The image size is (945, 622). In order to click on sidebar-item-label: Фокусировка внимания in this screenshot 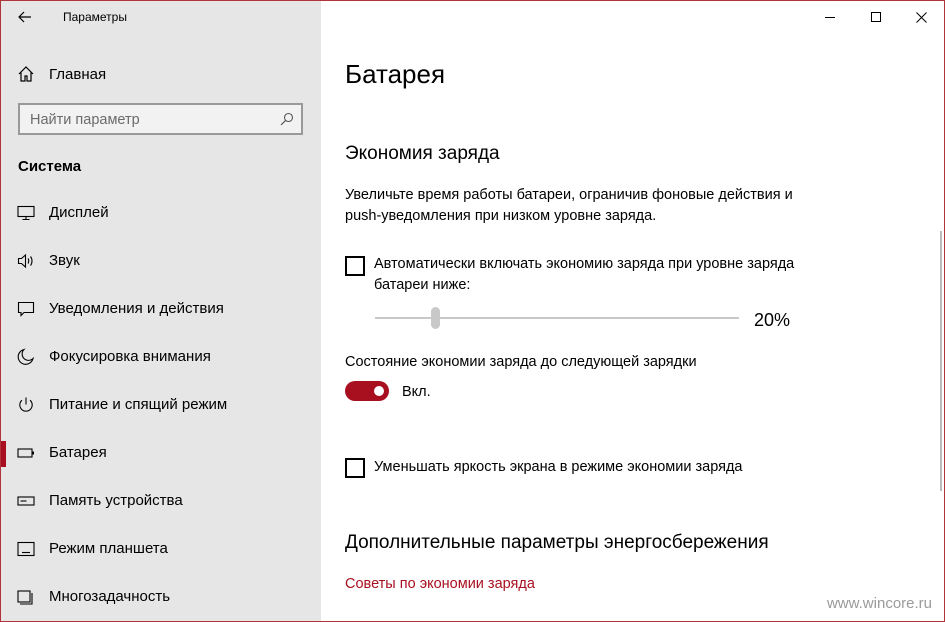, I will do `click(130, 356)`.